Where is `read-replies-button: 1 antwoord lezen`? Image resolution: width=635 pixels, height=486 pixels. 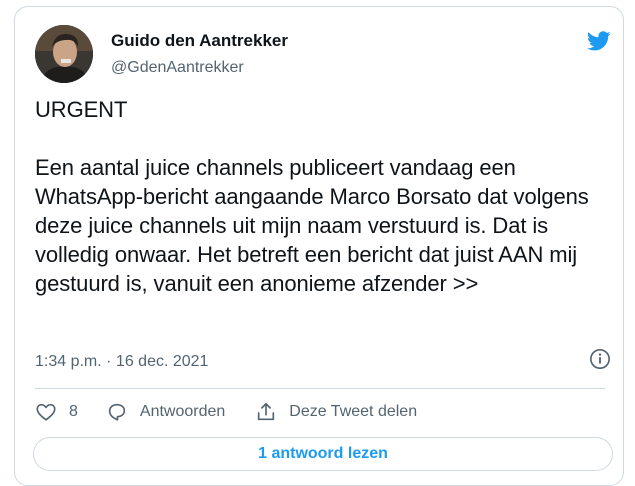 read-replies-button: 1 antwoord lezen is located at coordinates (323, 454).